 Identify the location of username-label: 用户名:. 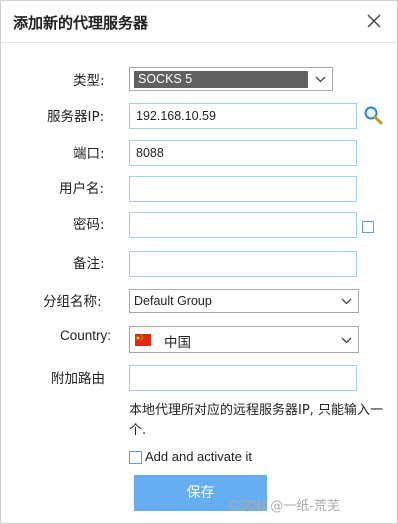
(82, 189).